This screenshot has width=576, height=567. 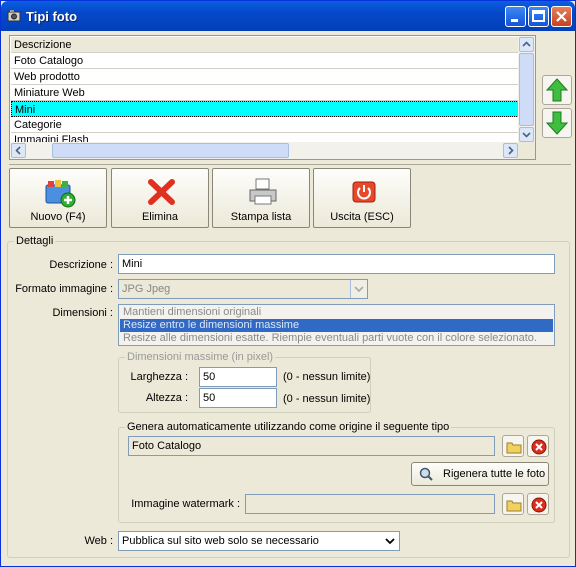 I want to click on maximize-button, so click(x=538, y=16).